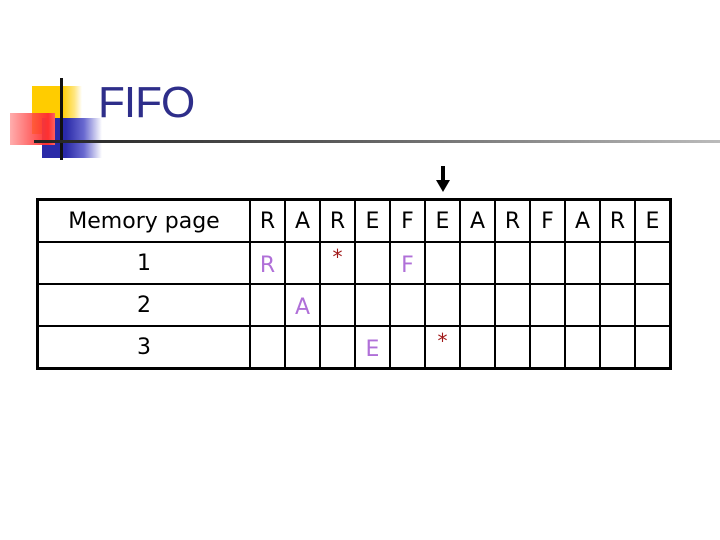 The width and height of the screenshot is (720, 540). I want to click on table-cell: E, so click(372, 347).